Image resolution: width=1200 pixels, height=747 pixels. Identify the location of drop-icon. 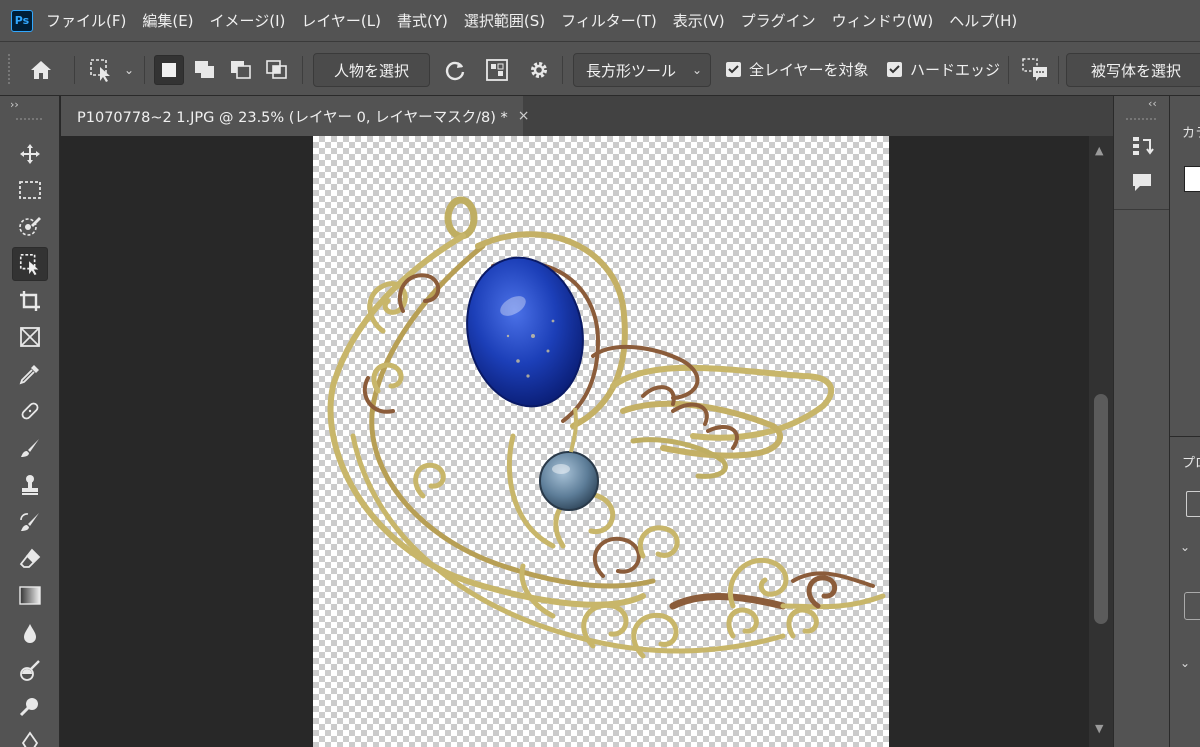
(30, 633).